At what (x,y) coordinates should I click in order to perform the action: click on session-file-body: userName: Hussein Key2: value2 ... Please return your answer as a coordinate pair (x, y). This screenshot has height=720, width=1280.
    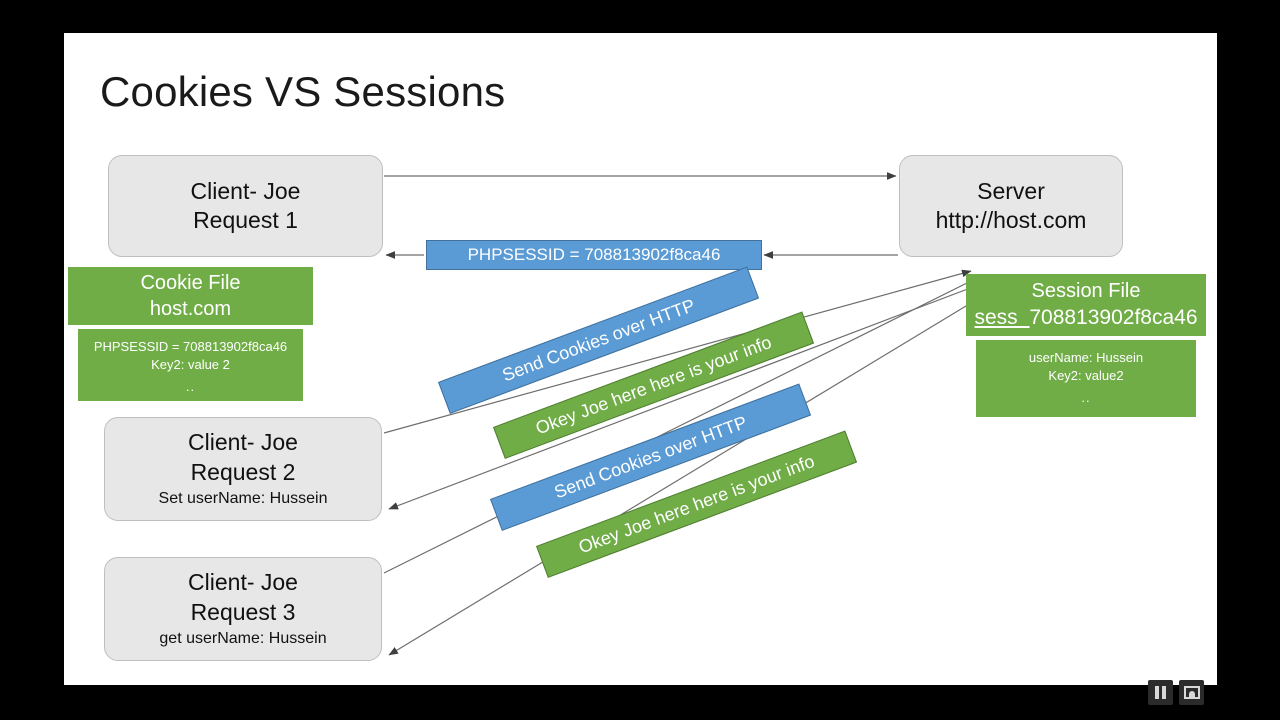
    Looking at the image, I should click on (1086, 378).